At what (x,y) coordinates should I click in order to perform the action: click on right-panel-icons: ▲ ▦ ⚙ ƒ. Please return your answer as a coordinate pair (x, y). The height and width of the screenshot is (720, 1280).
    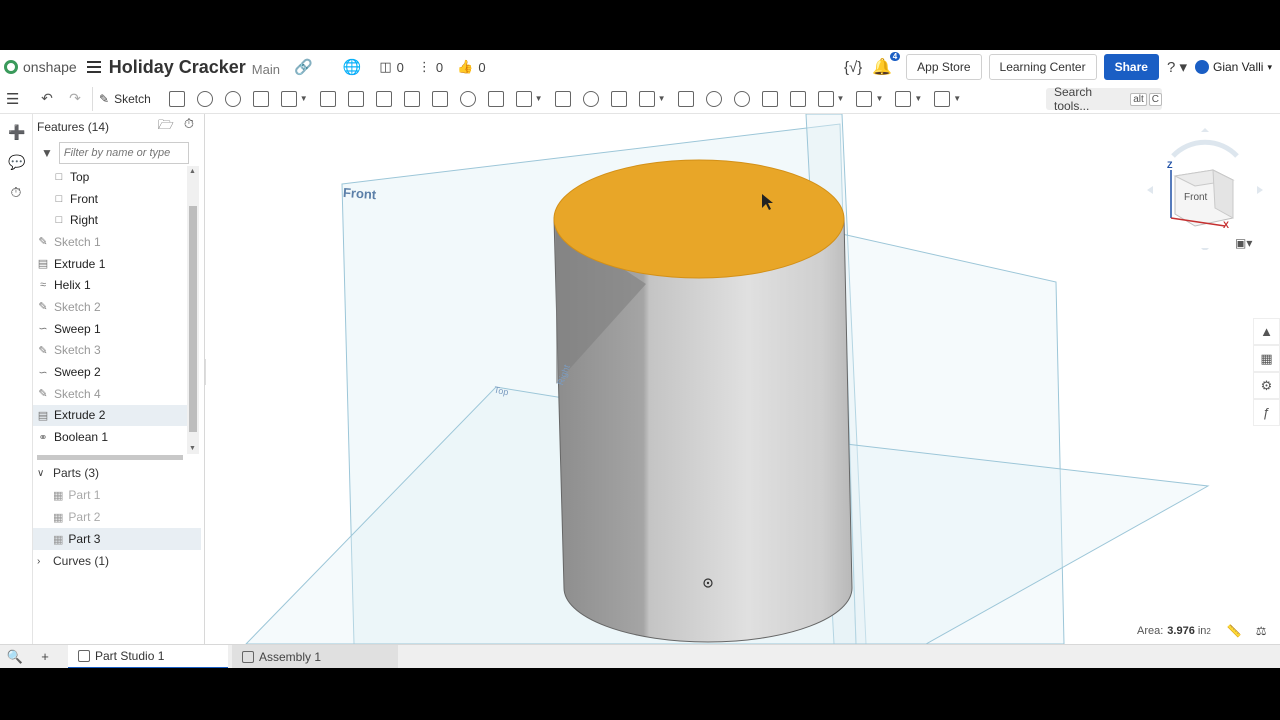
    Looking at the image, I should click on (1266, 372).